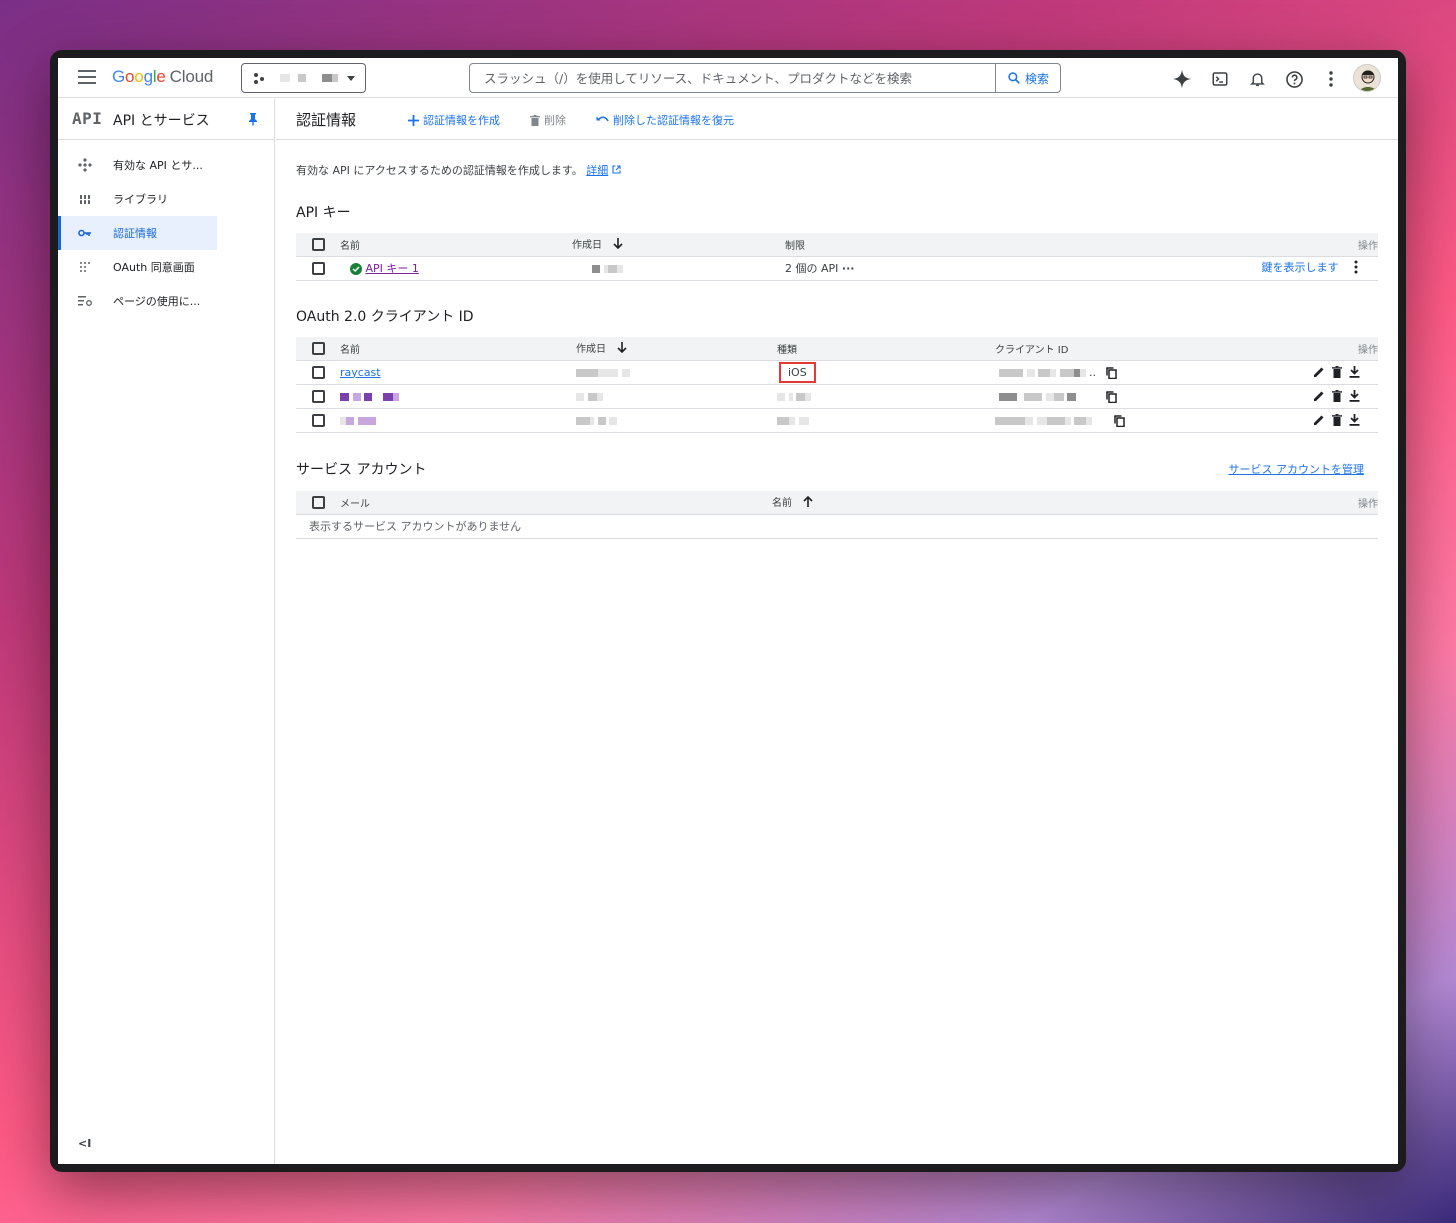 Image resolution: width=1456 pixels, height=1223 pixels. Describe the element at coordinates (135, 233) in the screenshot. I see `sidebar-item-label: 認証情報` at that location.